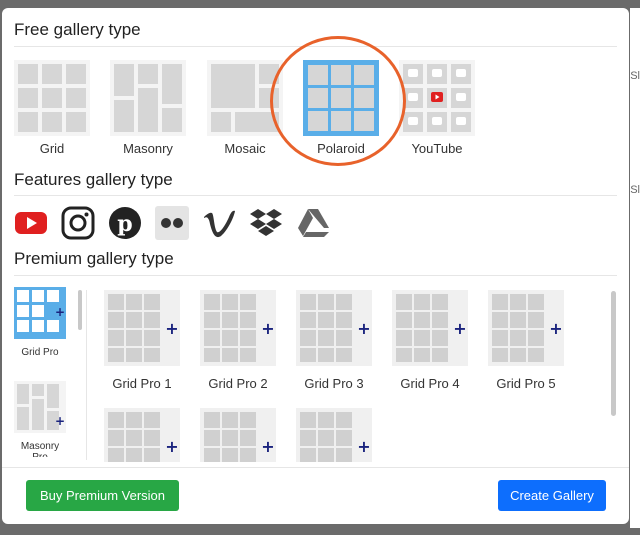 This screenshot has height=535, width=640. I want to click on premium-gallery-grid-pro-4: + Grid Pro 4, so click(430, 340).